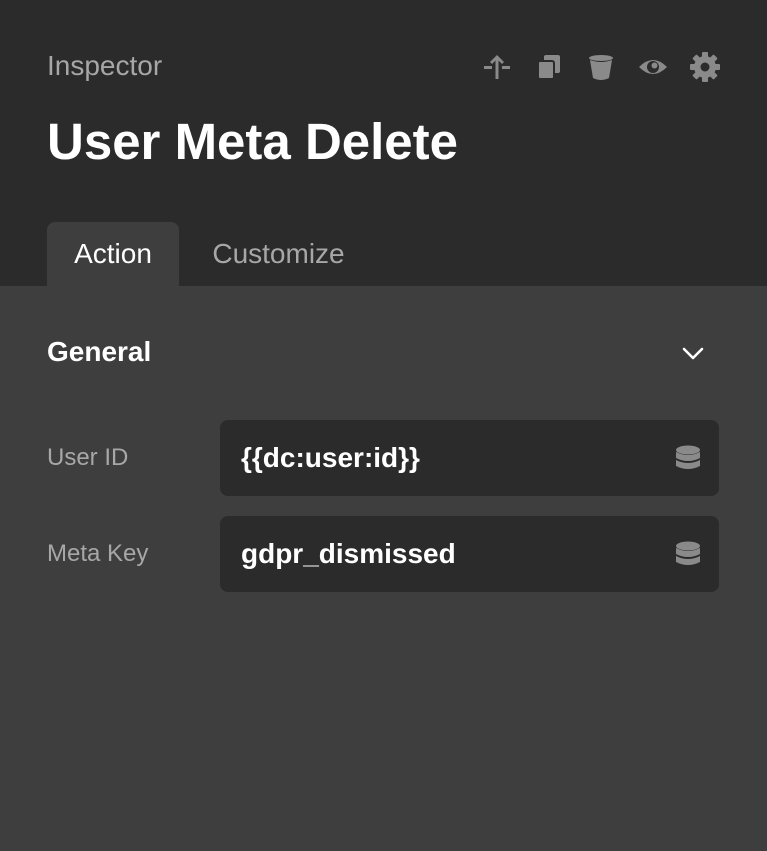  I want to click on visibility-icon, so click(653, 67).